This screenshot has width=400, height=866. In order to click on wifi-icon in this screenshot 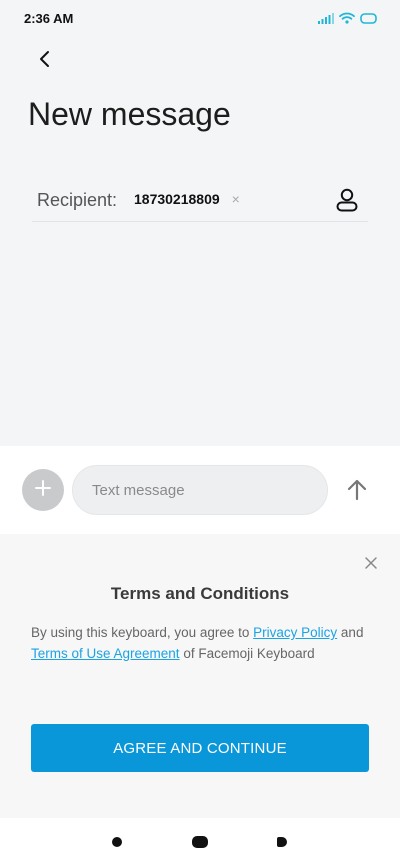, I will do `click(347, 20)`.